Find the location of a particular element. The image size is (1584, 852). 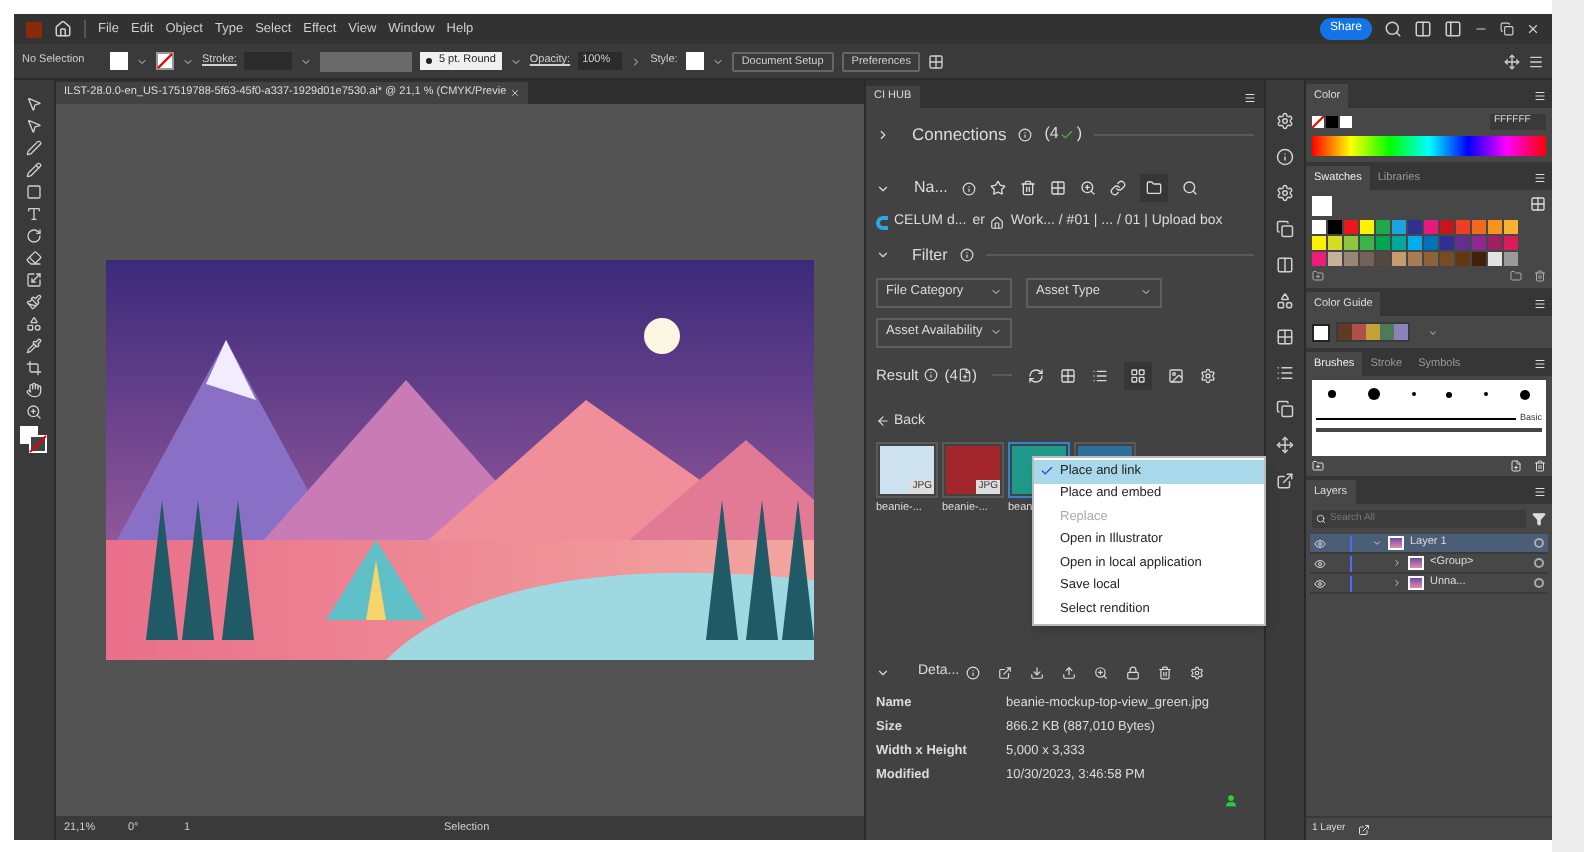

section-title: Filter is located at coordinates (930, 255).